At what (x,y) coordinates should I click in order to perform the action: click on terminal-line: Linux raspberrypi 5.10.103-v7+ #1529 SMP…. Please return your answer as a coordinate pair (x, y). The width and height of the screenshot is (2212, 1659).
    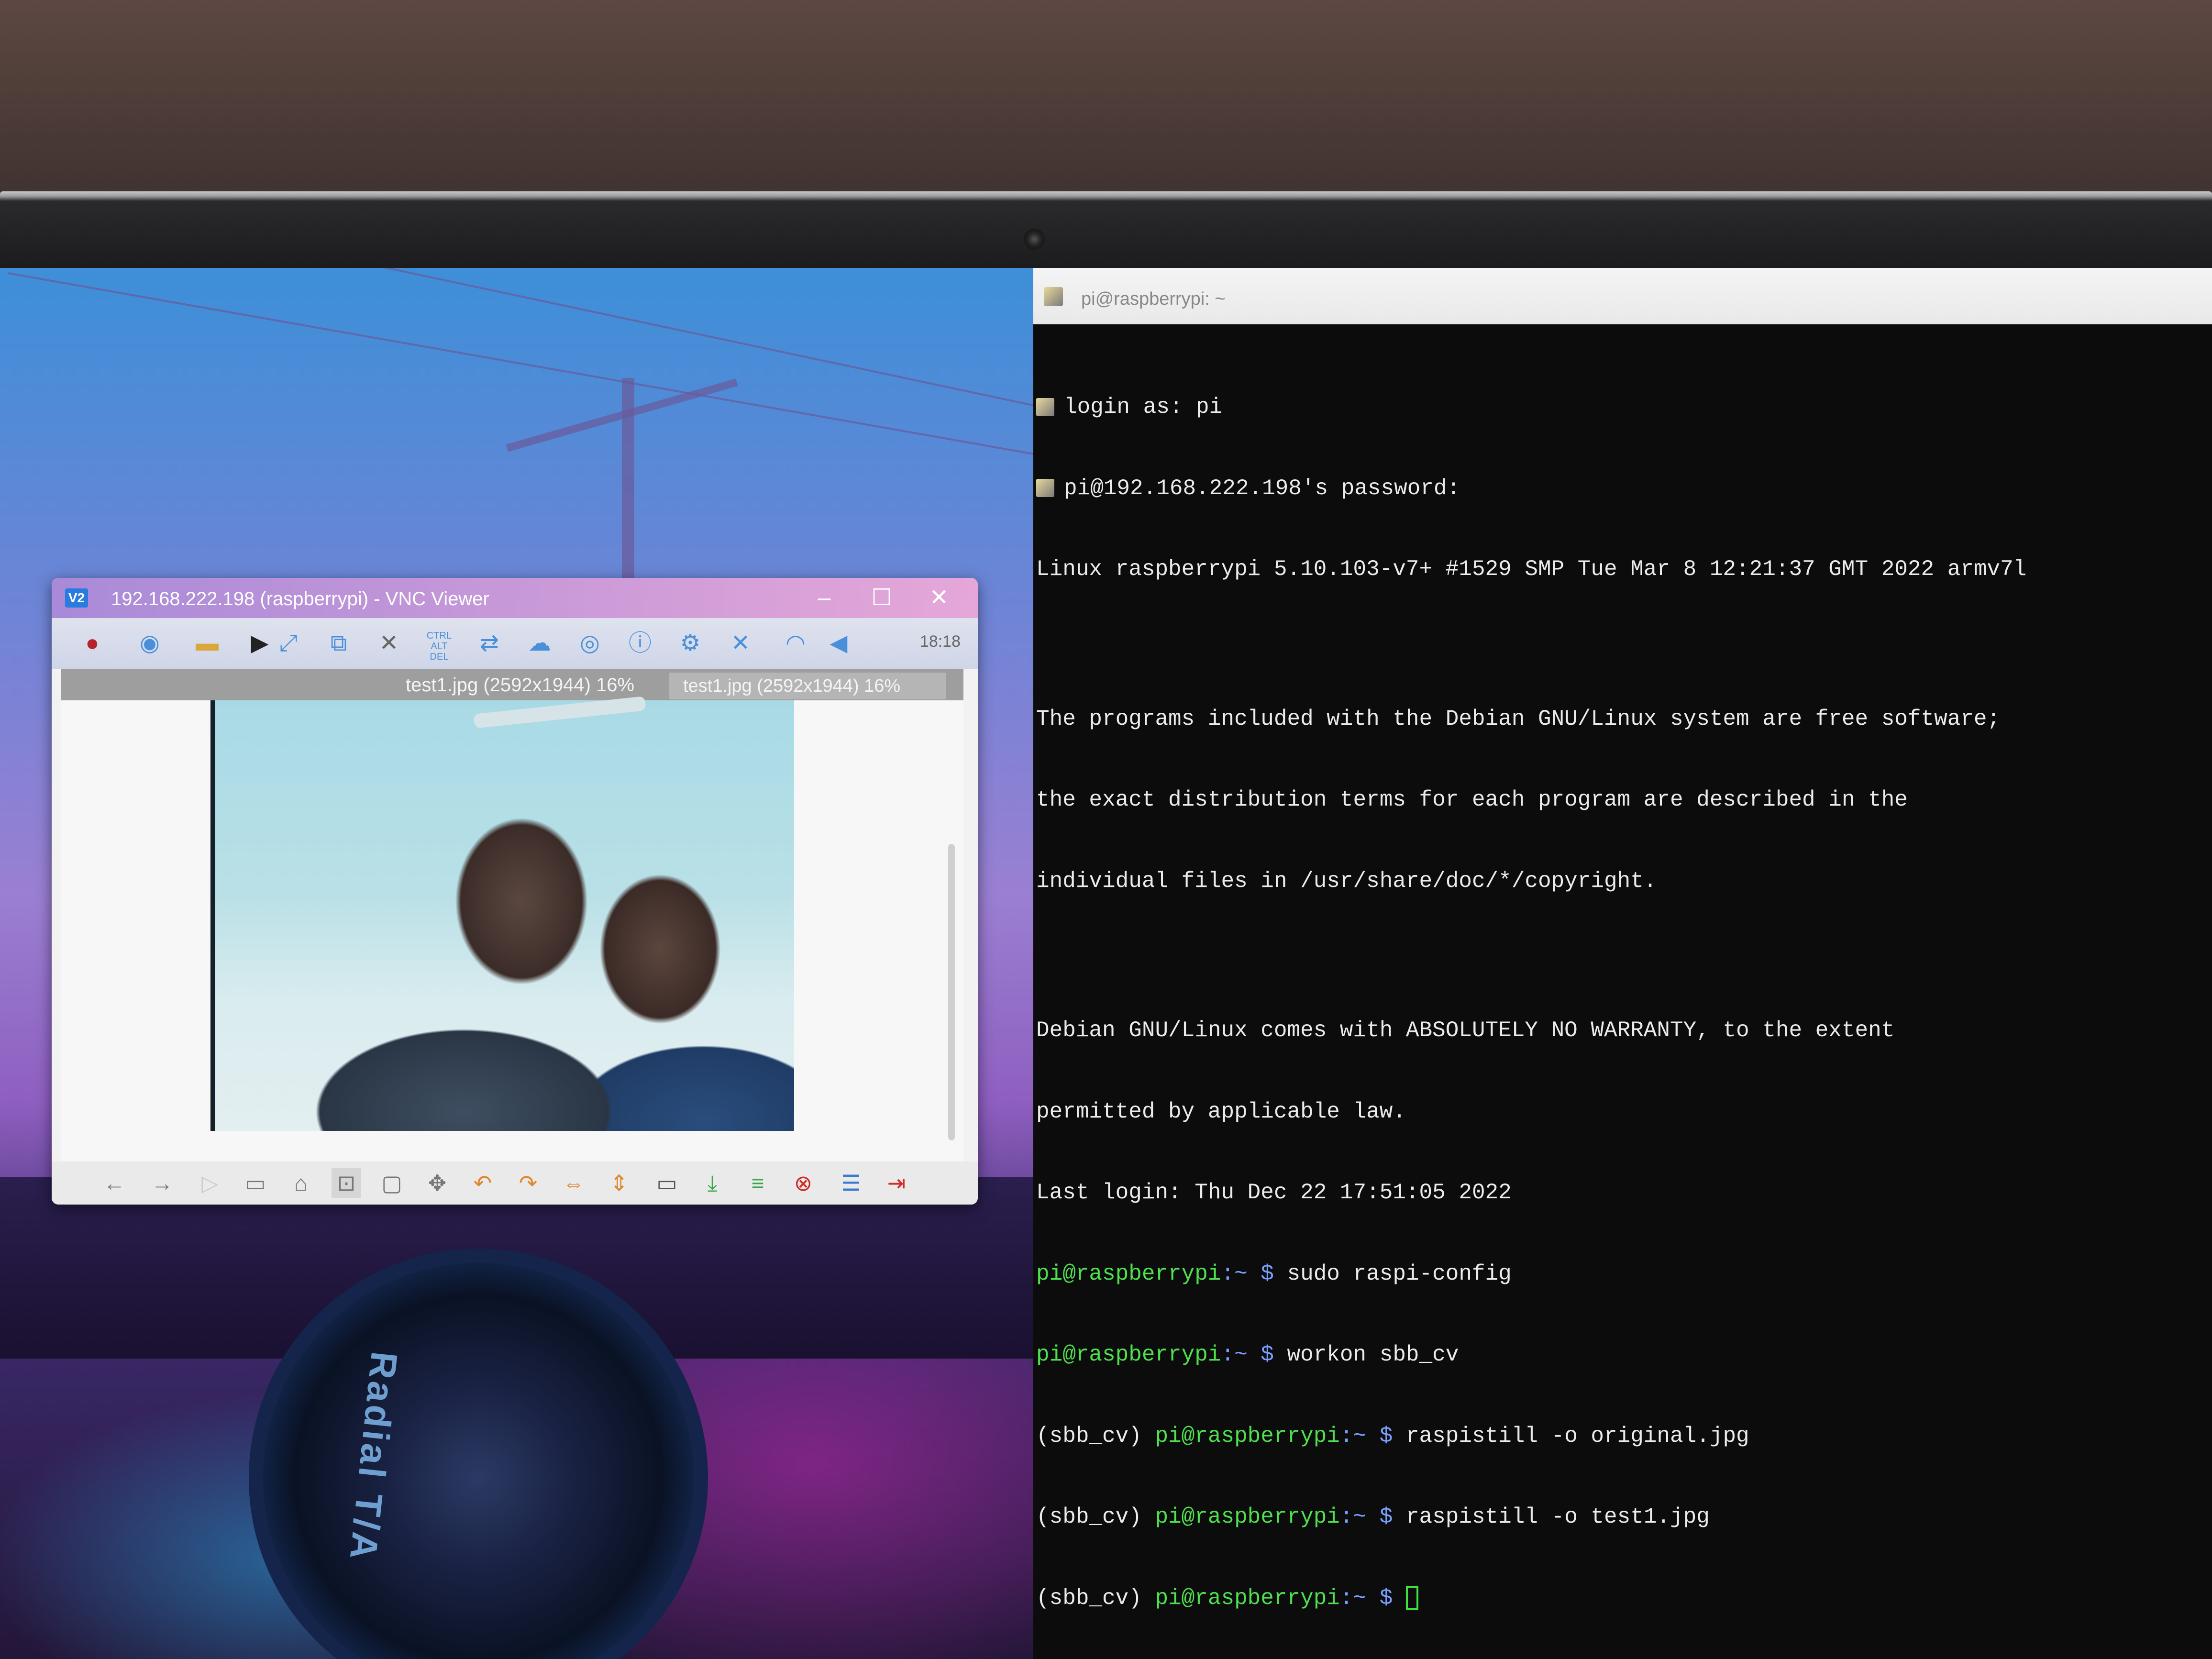
    Looking at the image, I should click on (1531, 569).